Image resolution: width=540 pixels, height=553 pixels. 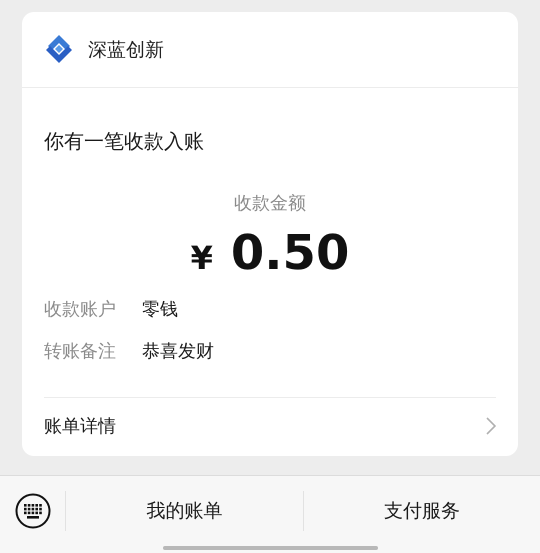 What do you see at coordinates (270, 203) in the screenshot?
I see `amount-label: 收款金额` at bounding box center [270, 203].